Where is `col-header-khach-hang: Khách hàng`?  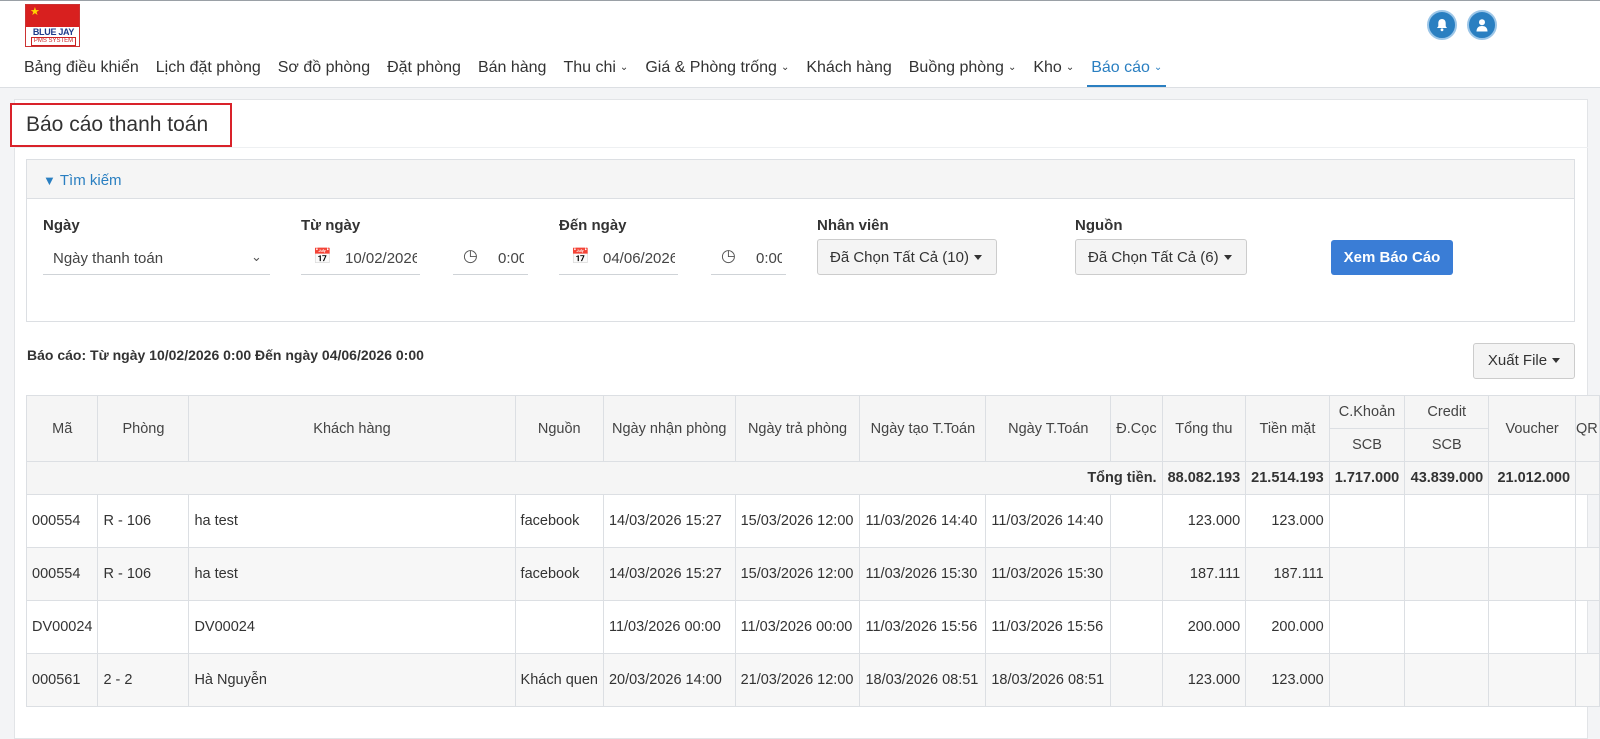 col-header-khach-hang: Khách hàng is located at coordinates (352, 428).